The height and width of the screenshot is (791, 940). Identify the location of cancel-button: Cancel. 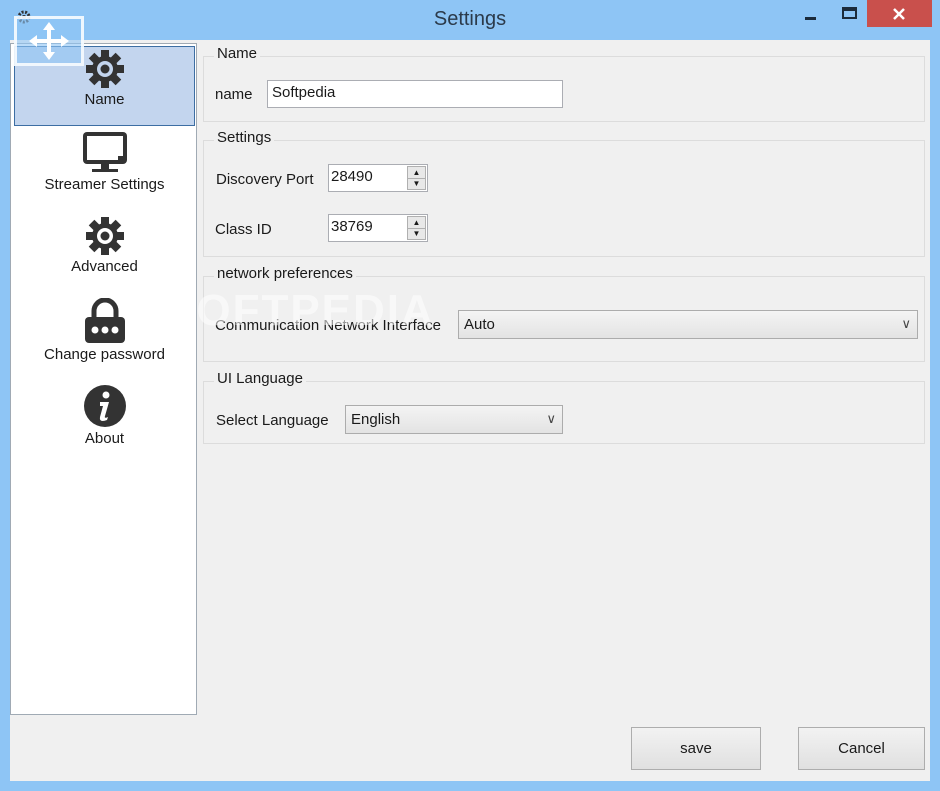
(861, 748).